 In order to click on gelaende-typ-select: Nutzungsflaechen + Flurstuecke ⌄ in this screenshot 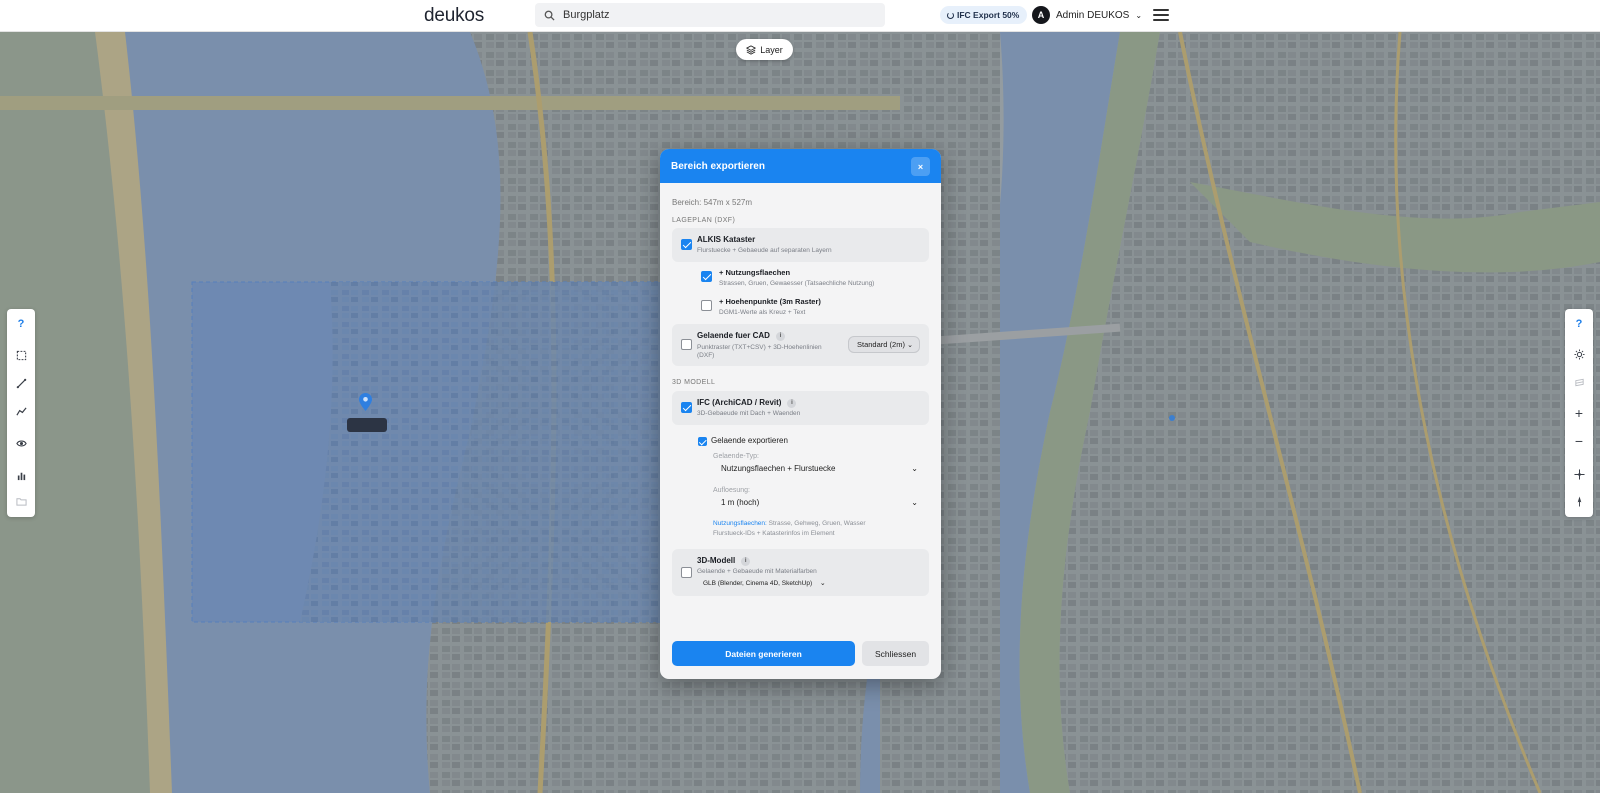, I will do `click(819, 470)`.